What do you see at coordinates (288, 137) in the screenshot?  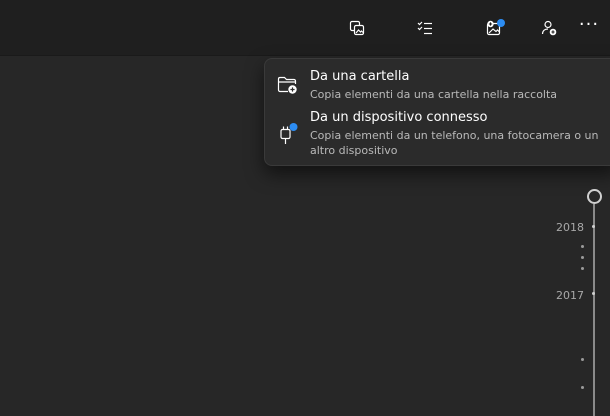 I see `usb-device-icon` at bounding box center [288, 137].